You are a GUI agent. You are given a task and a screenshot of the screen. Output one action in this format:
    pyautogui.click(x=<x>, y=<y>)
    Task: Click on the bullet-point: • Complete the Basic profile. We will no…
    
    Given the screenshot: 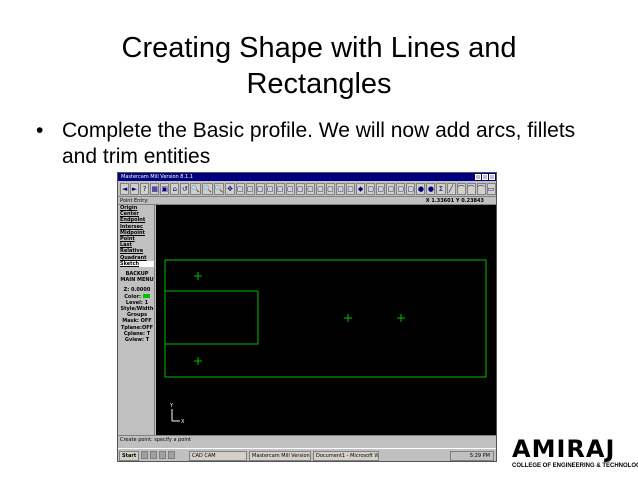 What is the action you would take?
    pyautogui.click(x=306, y=144)
    